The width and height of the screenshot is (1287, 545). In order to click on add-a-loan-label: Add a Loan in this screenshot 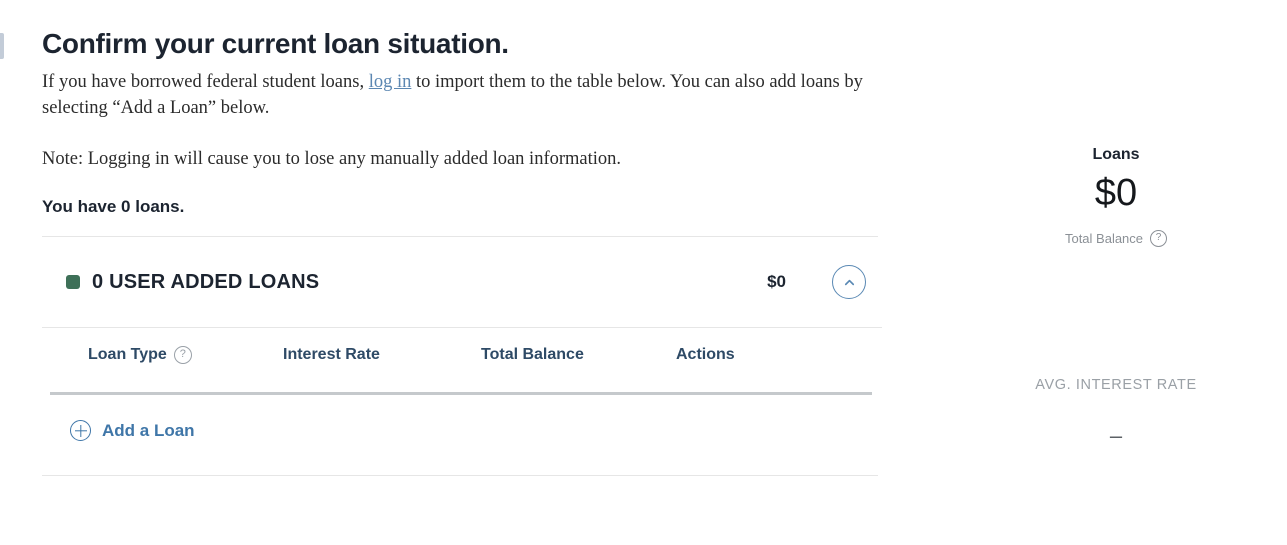, I will do `click(148, 430)`.